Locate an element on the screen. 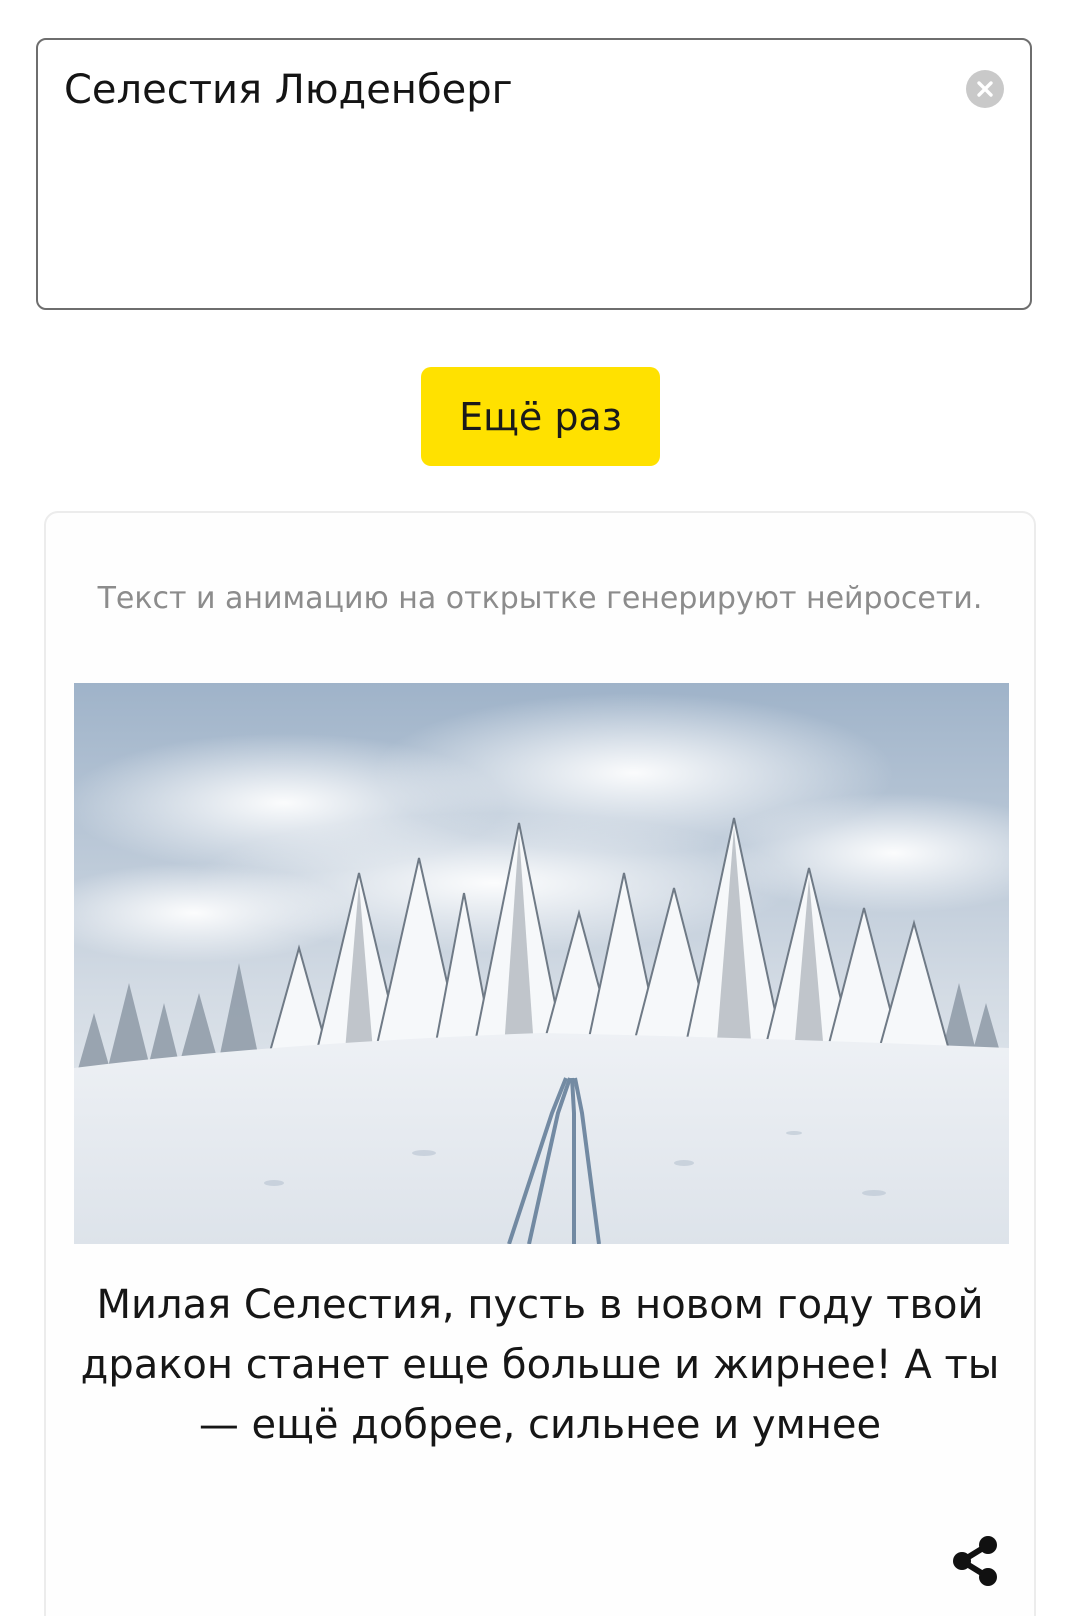  name-input-value: Селестия Люденберг is located at coordinates (288, 90).